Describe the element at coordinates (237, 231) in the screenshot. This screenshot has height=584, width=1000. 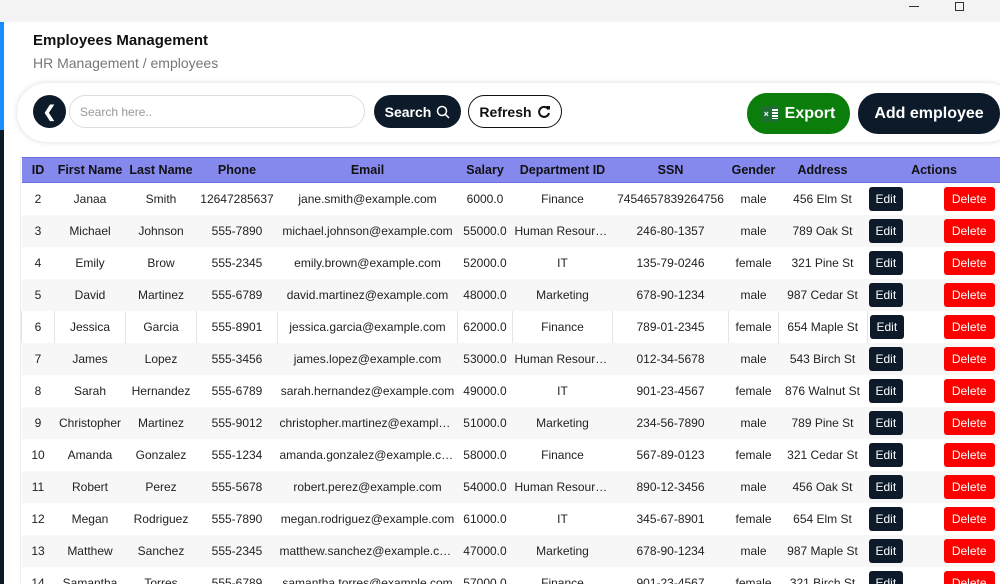
I see `table-cell: 555-7890` at that location.